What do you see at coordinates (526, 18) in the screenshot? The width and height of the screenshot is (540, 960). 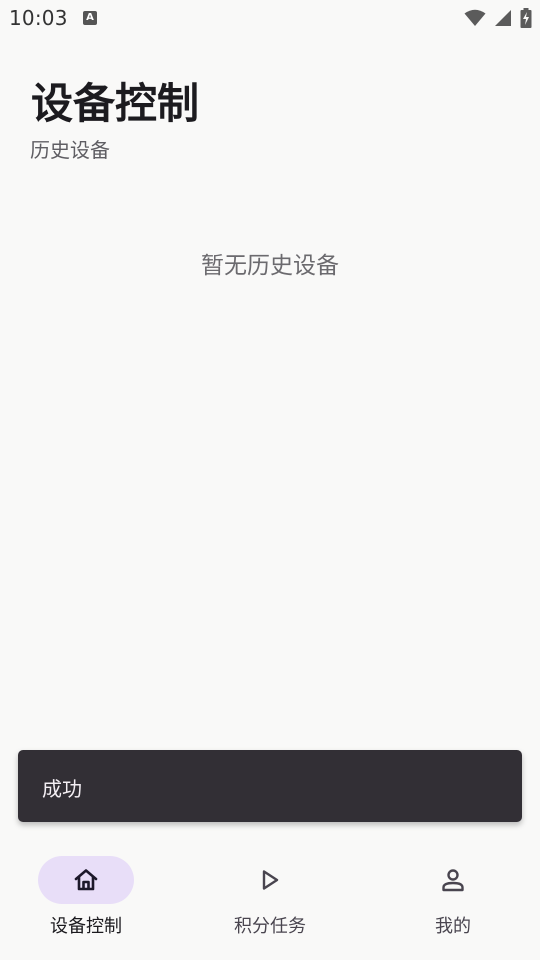 I see `battery-charging-icon` at bounding box center [526, 18].